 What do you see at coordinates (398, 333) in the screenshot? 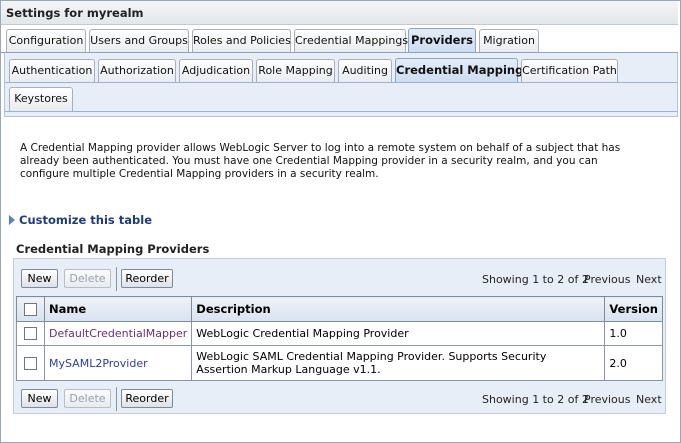
I see `description-cell: WebLogic Credential Mapping Provider` at bounding box center [398, 333].